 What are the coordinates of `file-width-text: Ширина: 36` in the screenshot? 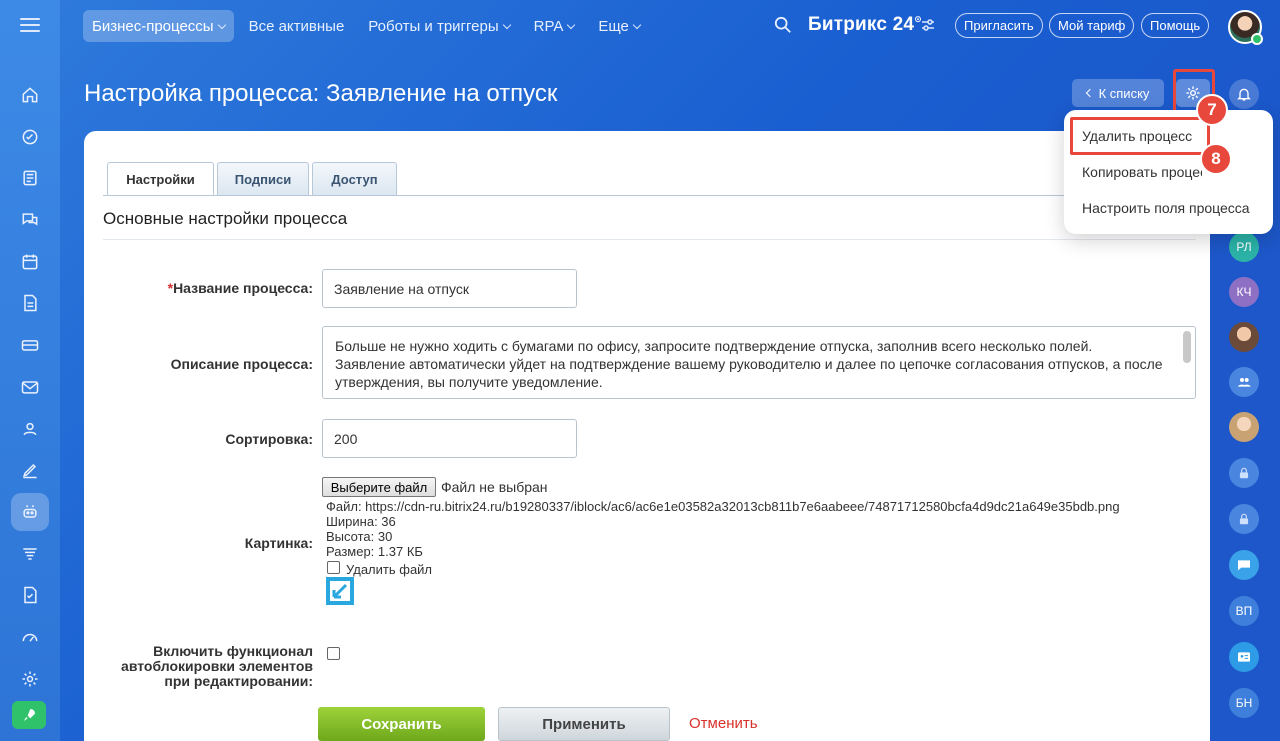 It's located at (361, 521).